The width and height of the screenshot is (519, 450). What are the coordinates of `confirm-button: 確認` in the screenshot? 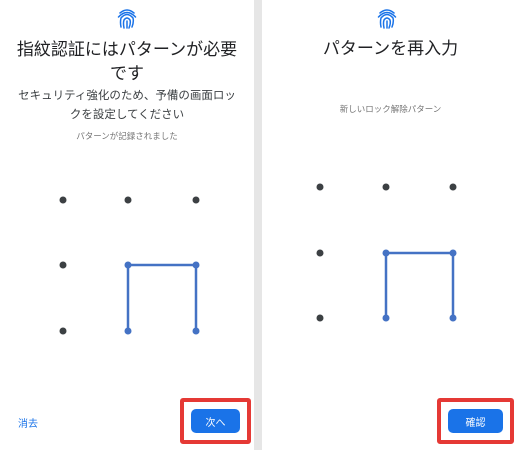 It's located at (475, 421).